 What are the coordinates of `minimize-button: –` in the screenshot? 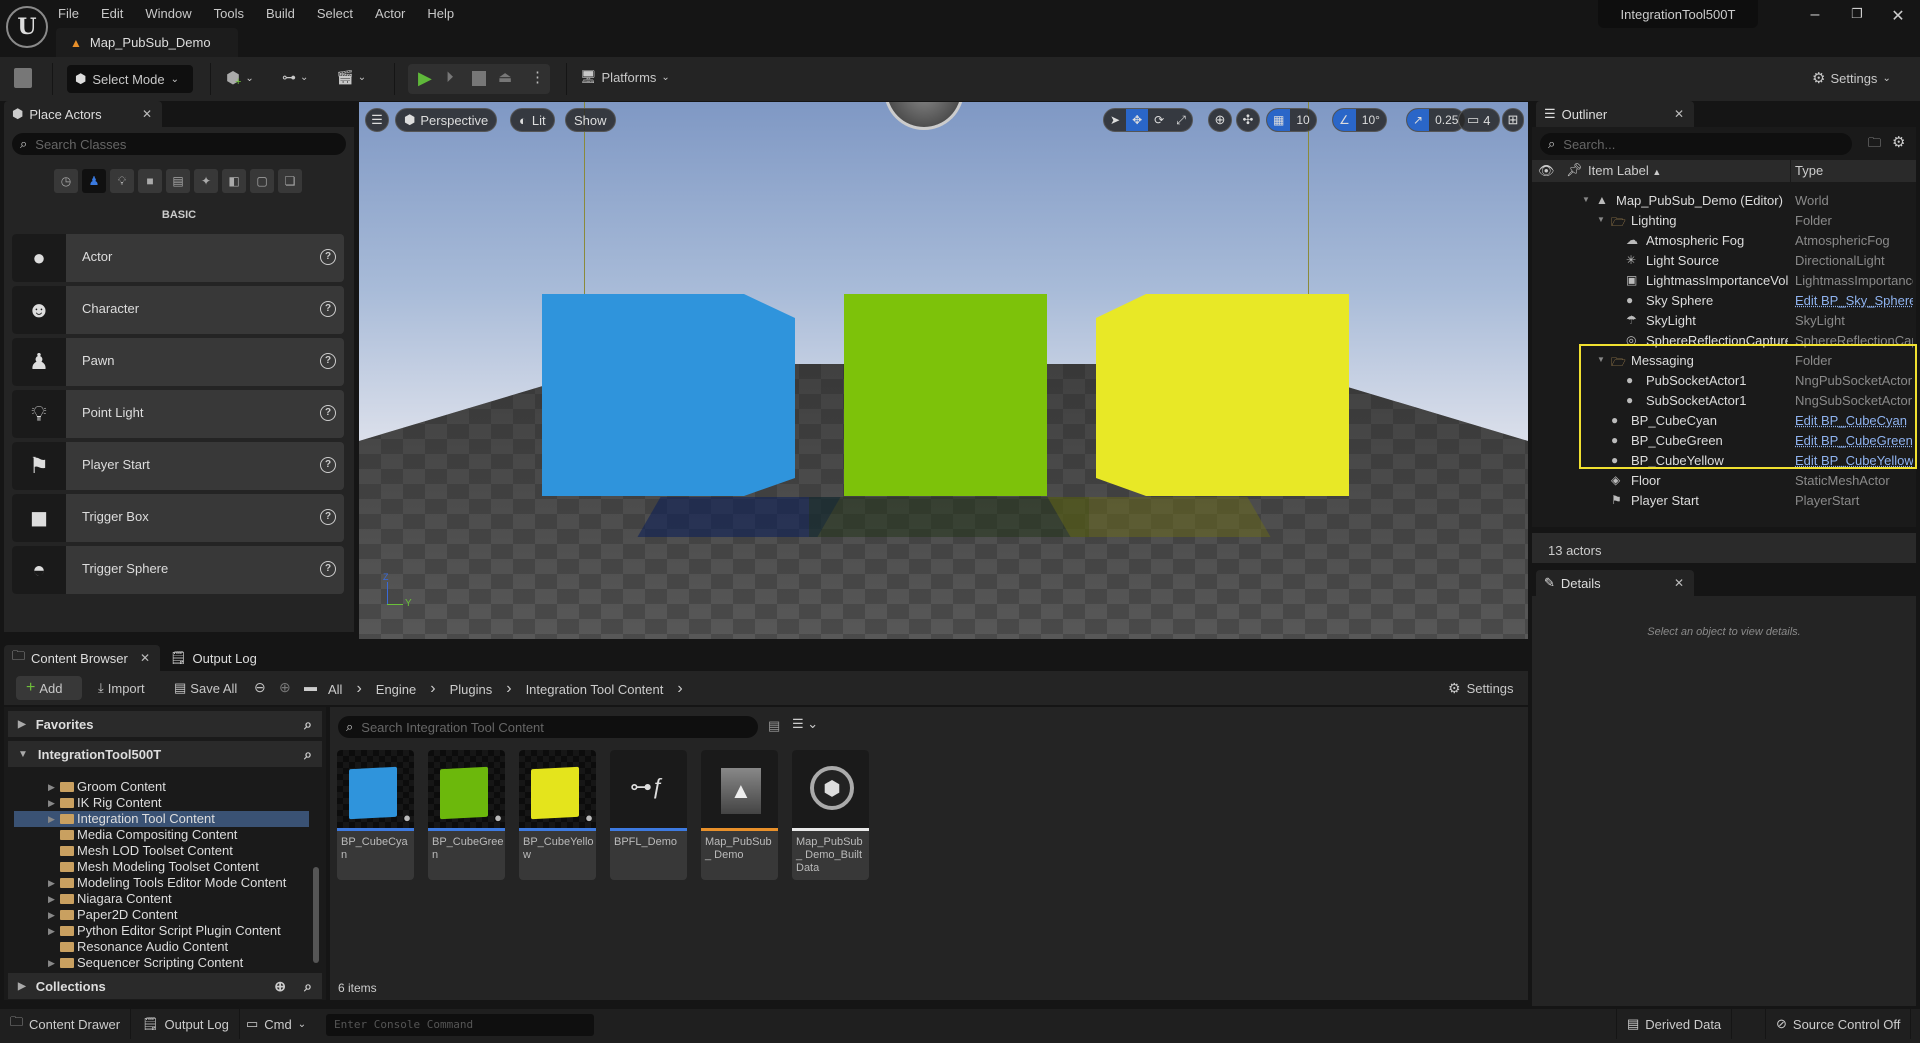 It's located at (1815, 16).